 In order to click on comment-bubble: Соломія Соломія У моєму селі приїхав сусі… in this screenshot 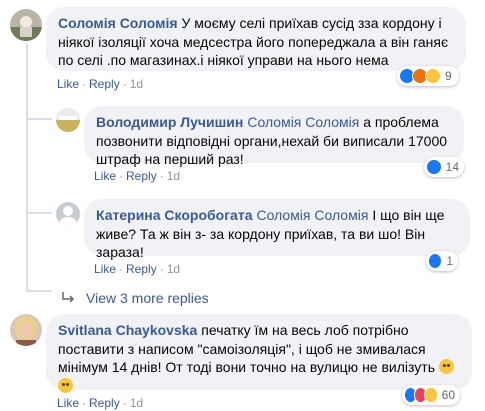, I will do `click(256, 39)`.